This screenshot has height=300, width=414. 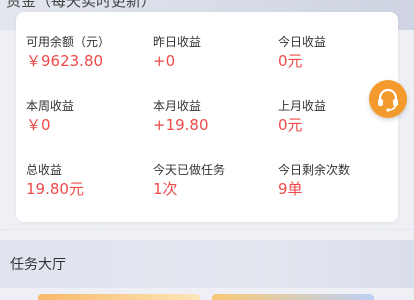 What do you see at coordinates (165, 189) in the screenshot?
I see `stat-value: 1次` at bounding box center [165, 189].